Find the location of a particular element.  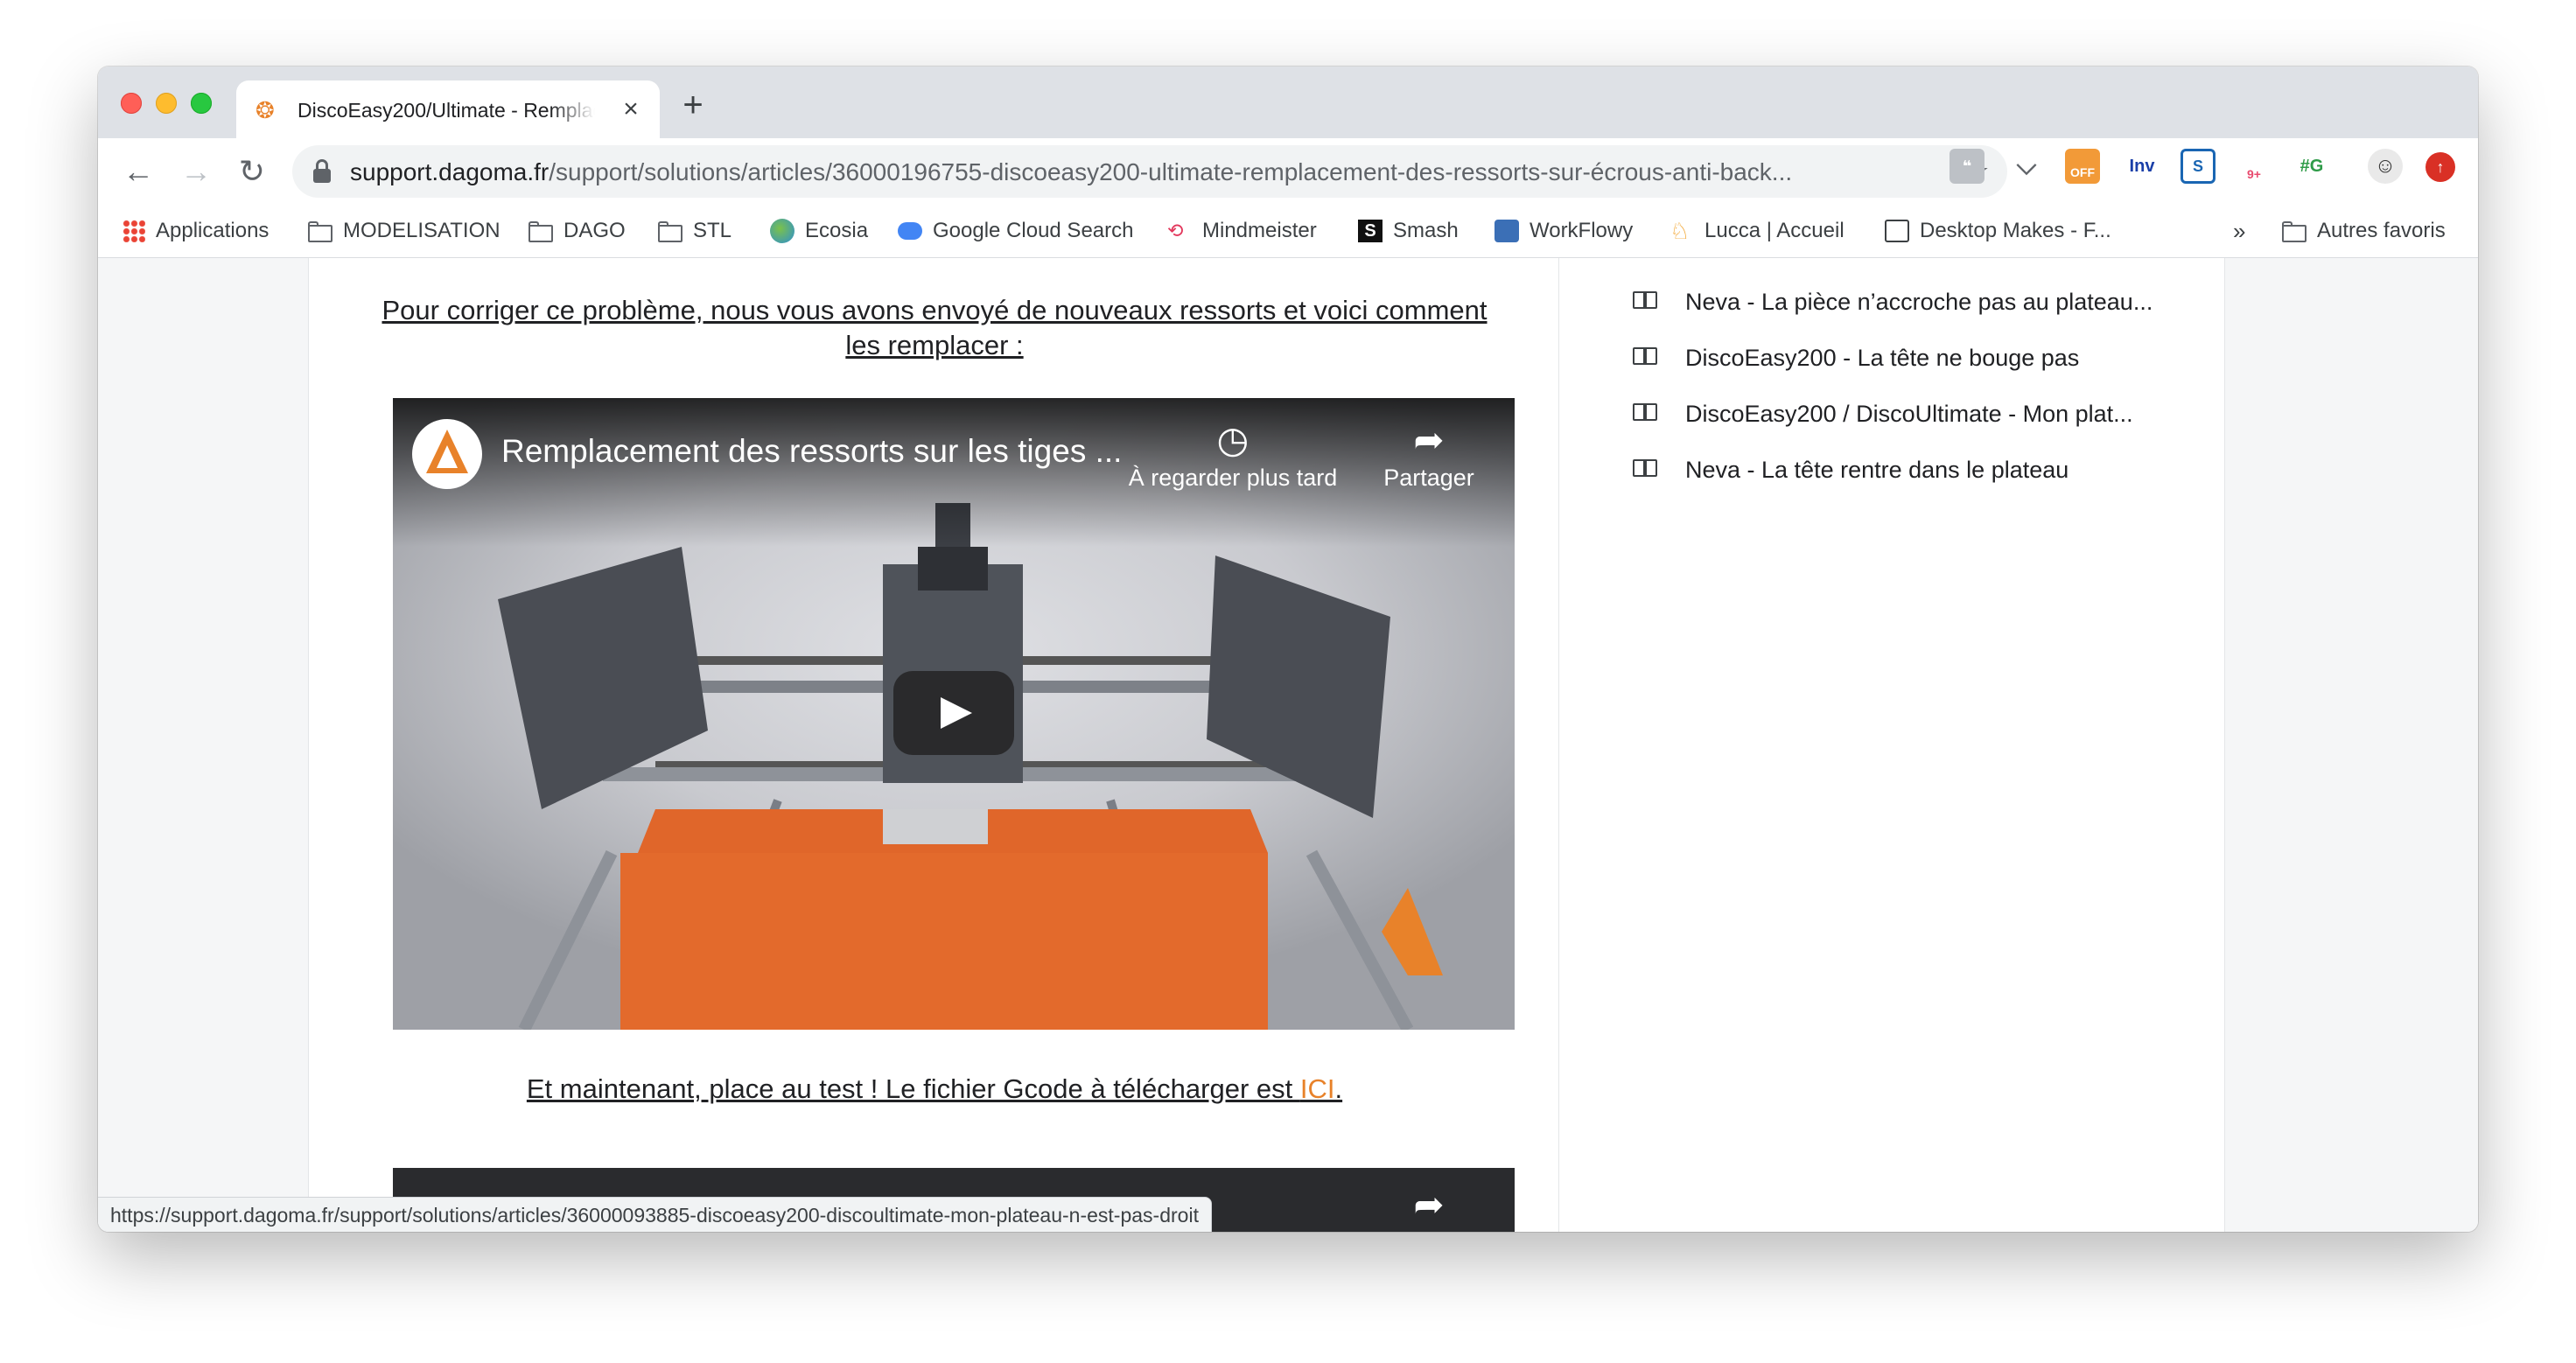

lock-icon is located at coordinates (322, 171).